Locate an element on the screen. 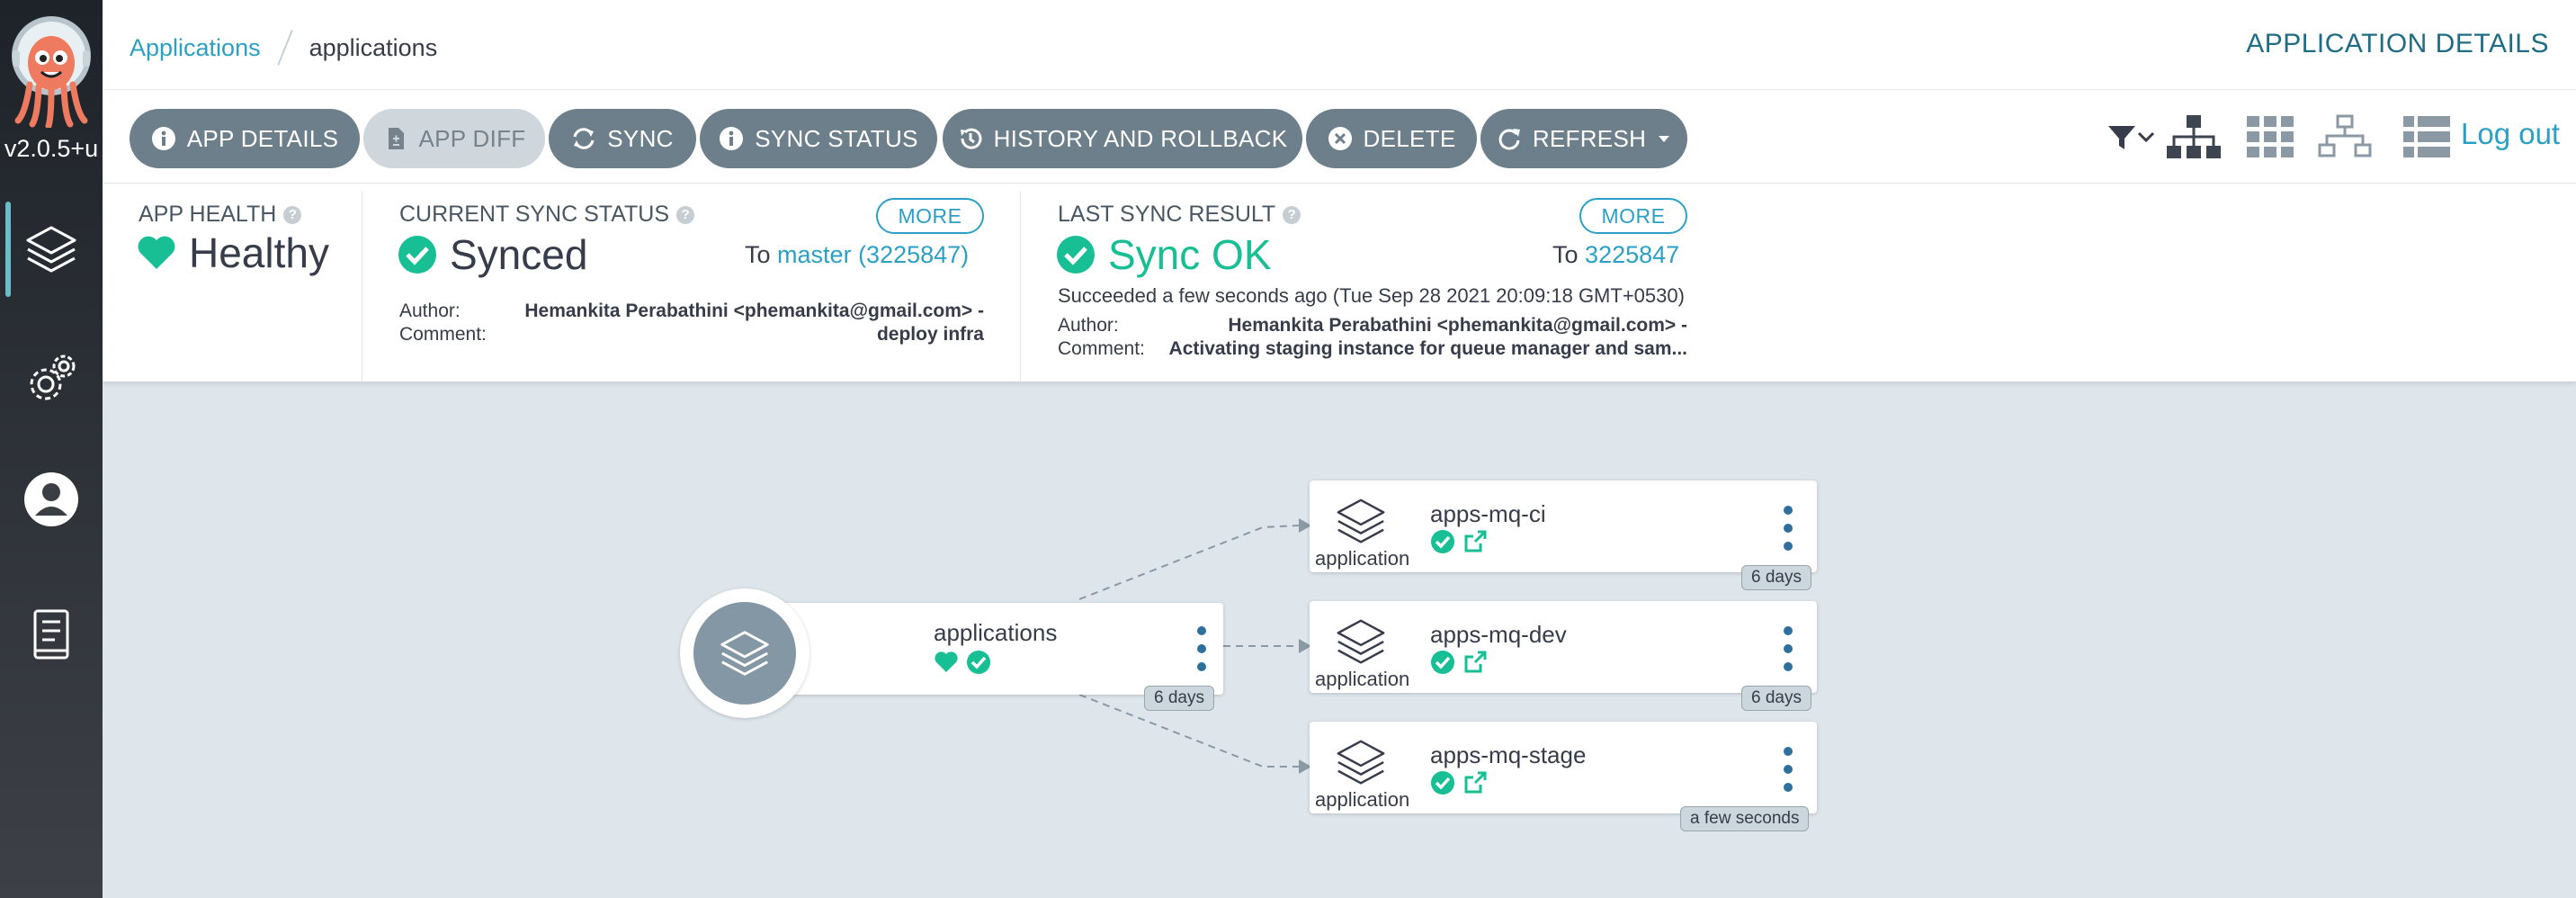 The height and width of the screenshot is (898, 2576). sidebar-item-applications is located at coordinates (51, 249).